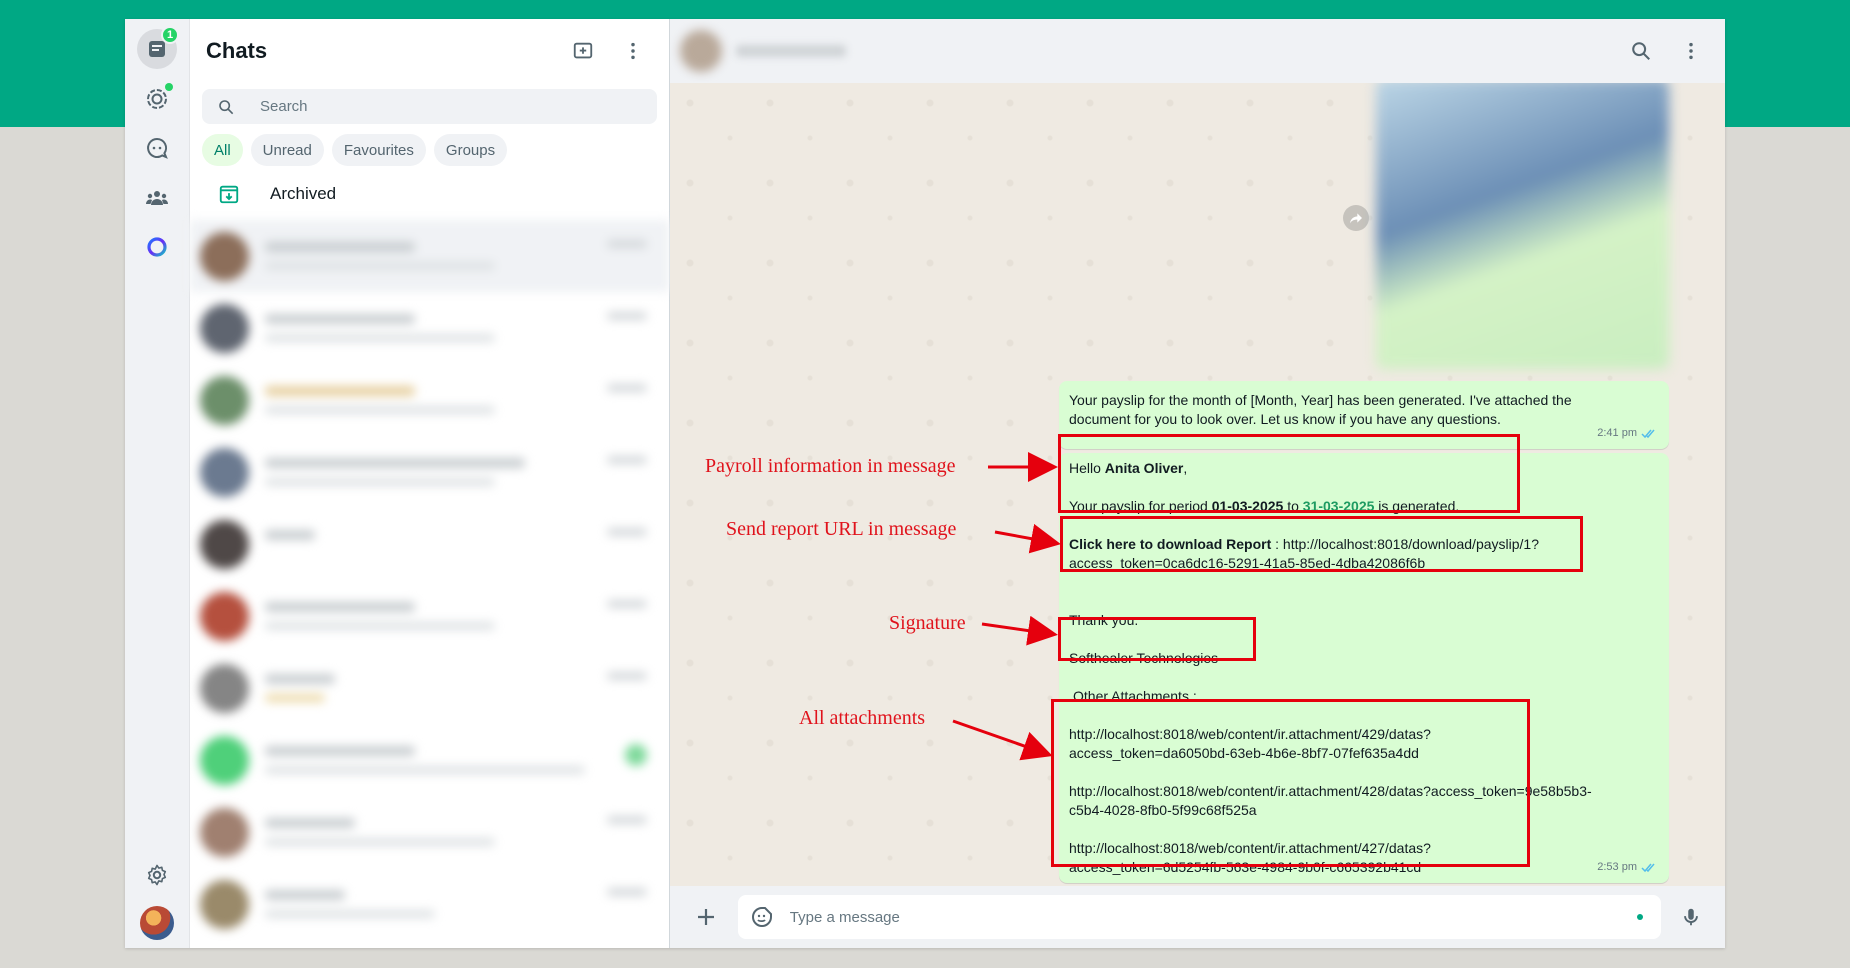  Describe the element at coordinates (1140, 506) in the screenshot. I see `period-prefix: Your payslip for period` at that location.